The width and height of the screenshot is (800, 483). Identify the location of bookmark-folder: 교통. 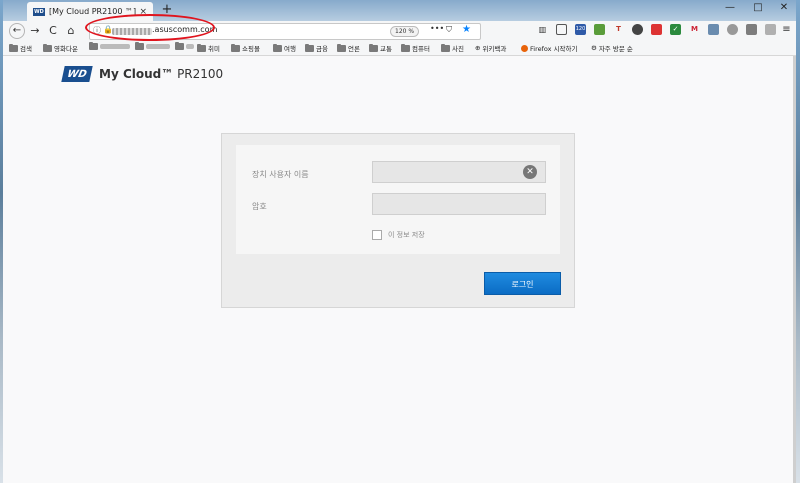
(380, 48).